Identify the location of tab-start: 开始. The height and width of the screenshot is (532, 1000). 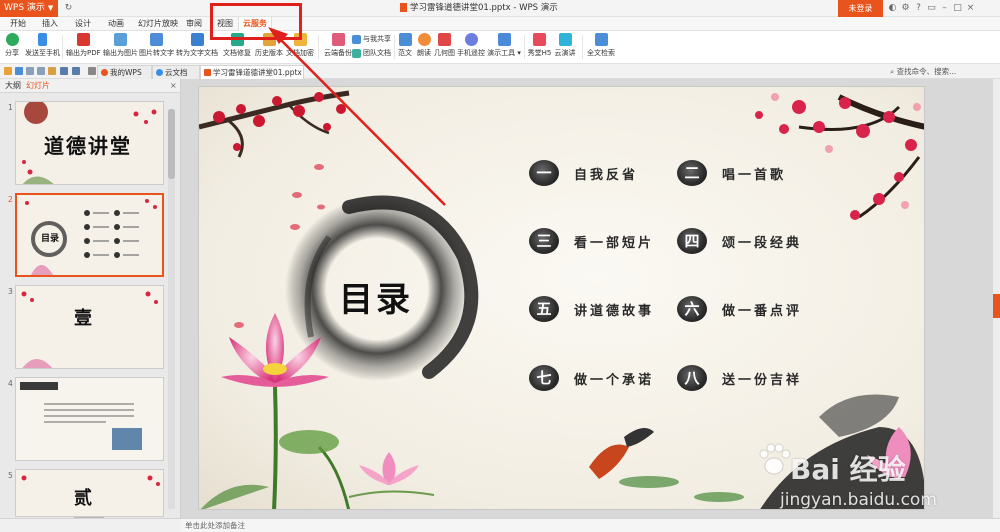
(18, 24).